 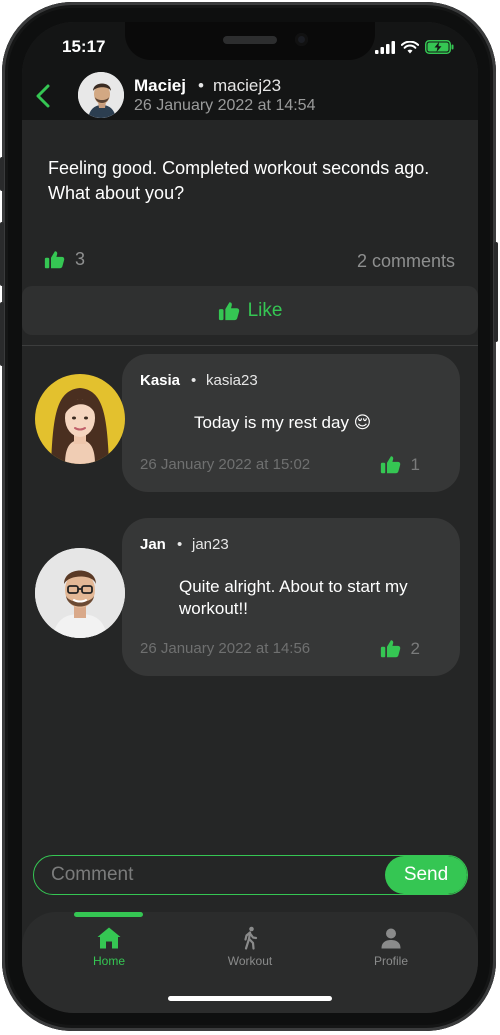 What do you see at coordinates (225, 105) in the screenshot?
I see `post-date: 26 January 2022 at 14:54` at bounding box center [225, 105].